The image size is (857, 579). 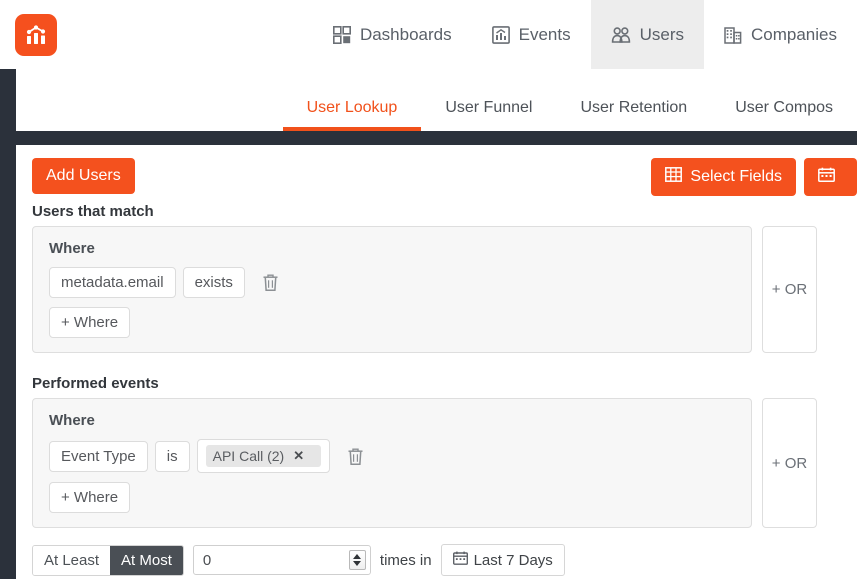 I want to click on nav-item-companies: Companies, so click(x=780, y=34).